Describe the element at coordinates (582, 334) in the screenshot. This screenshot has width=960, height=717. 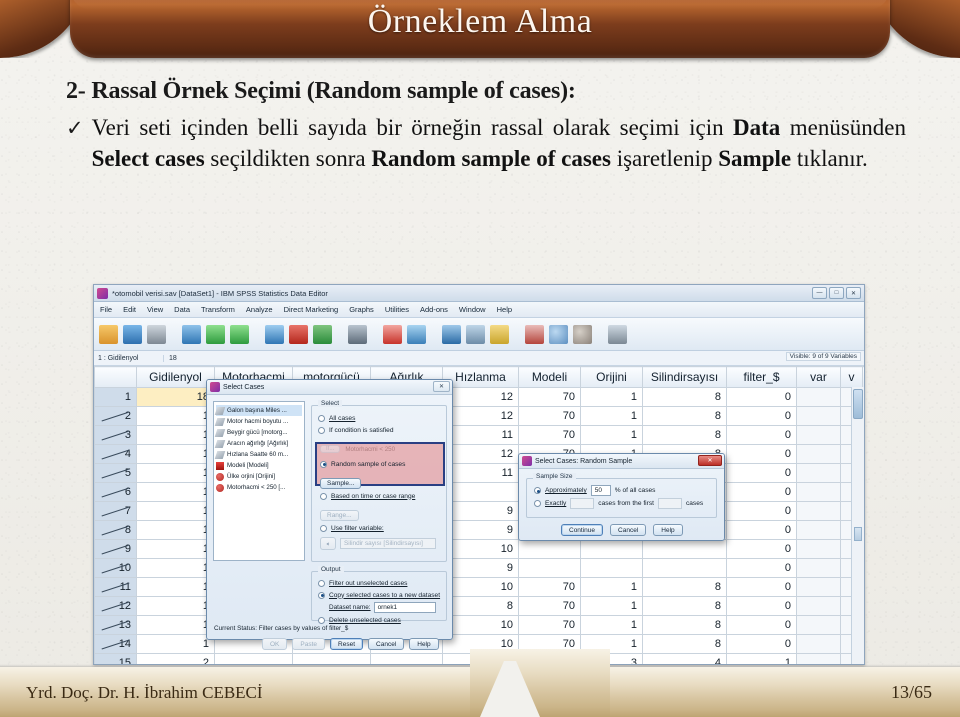
I see `show-all-variables-icon` at that location.